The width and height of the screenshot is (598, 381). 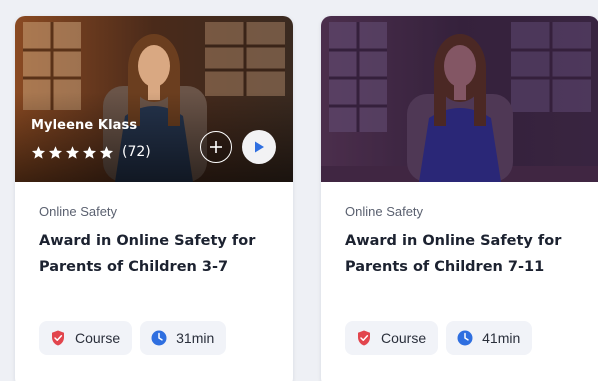 I want to click on course-tags: Course 31min, so click(x=133, y=338).